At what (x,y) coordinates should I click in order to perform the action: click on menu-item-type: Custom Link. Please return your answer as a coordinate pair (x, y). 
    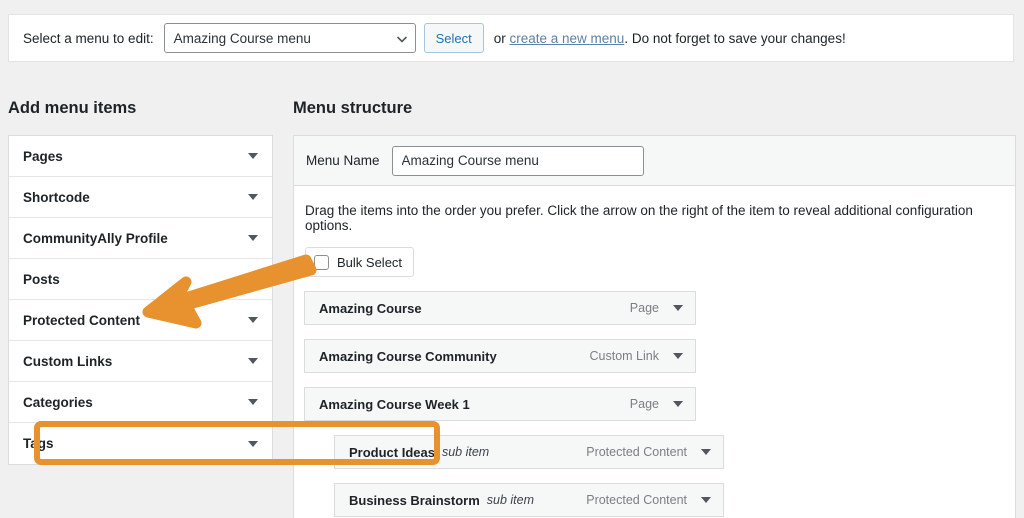
    Looking at the image, I should click on (624, 356).